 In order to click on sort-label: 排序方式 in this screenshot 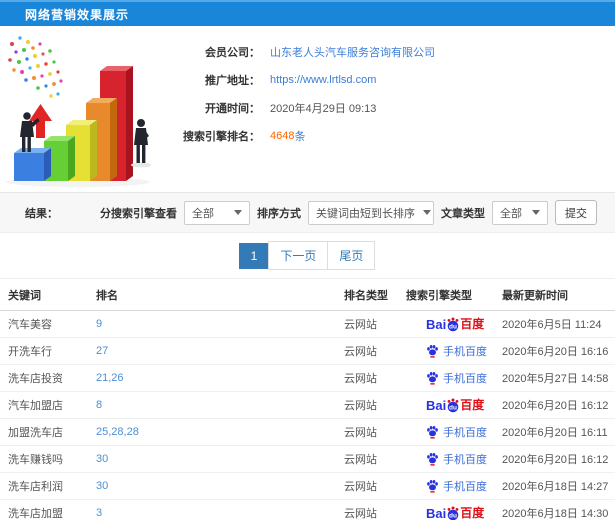, I will do `click(279, 213)`.